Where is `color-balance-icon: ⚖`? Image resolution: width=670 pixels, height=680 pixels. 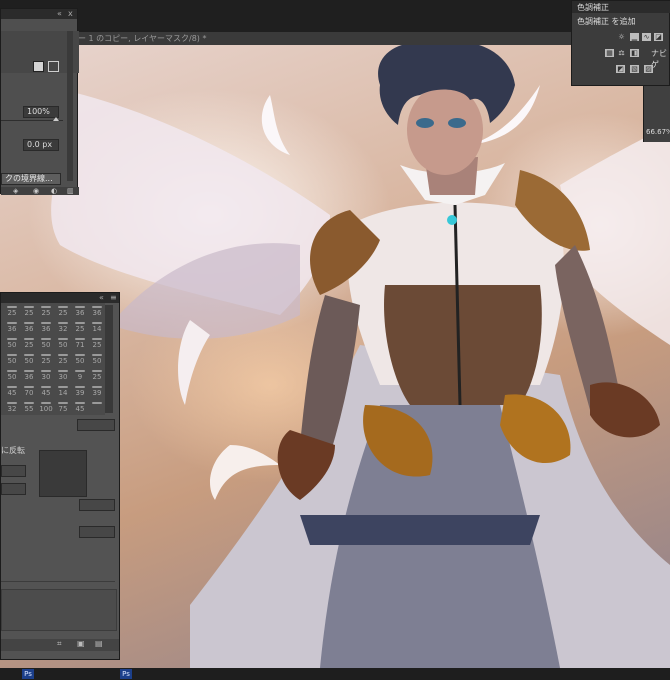 color-balance-icon: ⚖ is located at coordinates (621, 53).